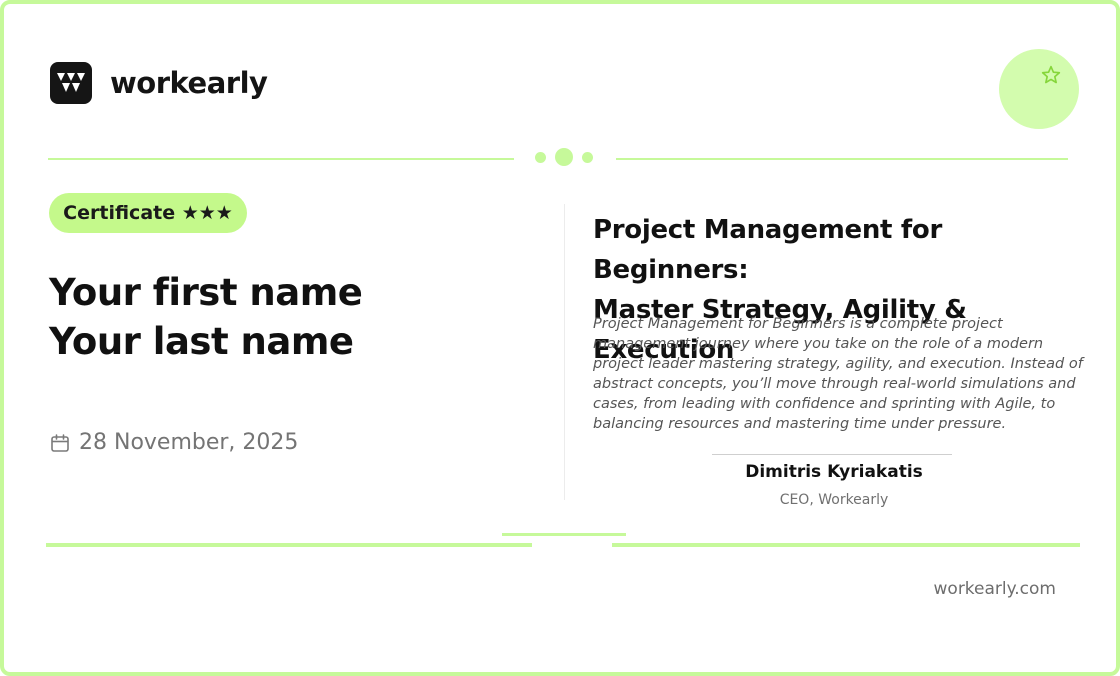 This screenshot has height=676, width=1120. What do you see at coordinates (206, 292) in the screenshot?
I see `first-name: Your first name` at bounding box center [206, 292].